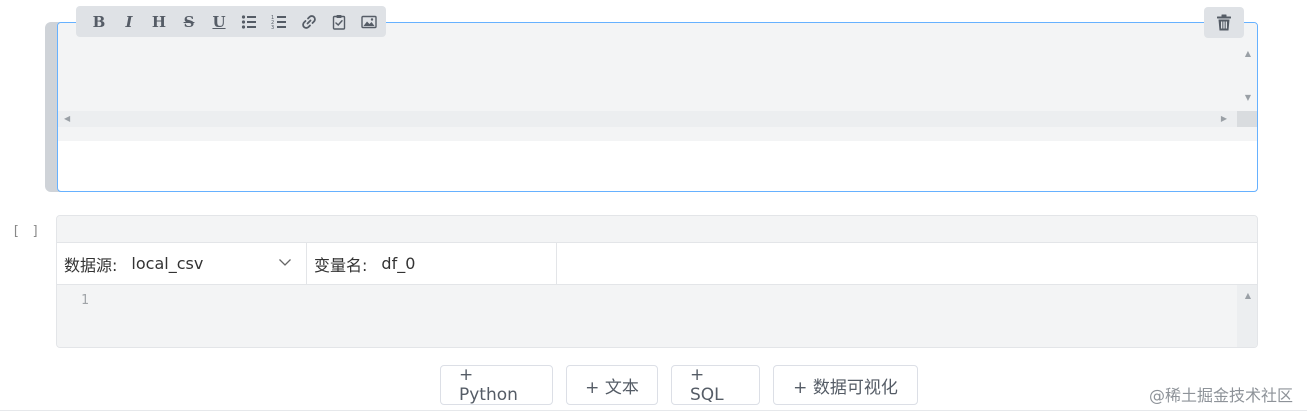 This screenshot has height=417, width=1307. Describe the element at coordinates (432, 263) in the screenshot. I see `variable-name-field: 变量名: df_0` at that location.